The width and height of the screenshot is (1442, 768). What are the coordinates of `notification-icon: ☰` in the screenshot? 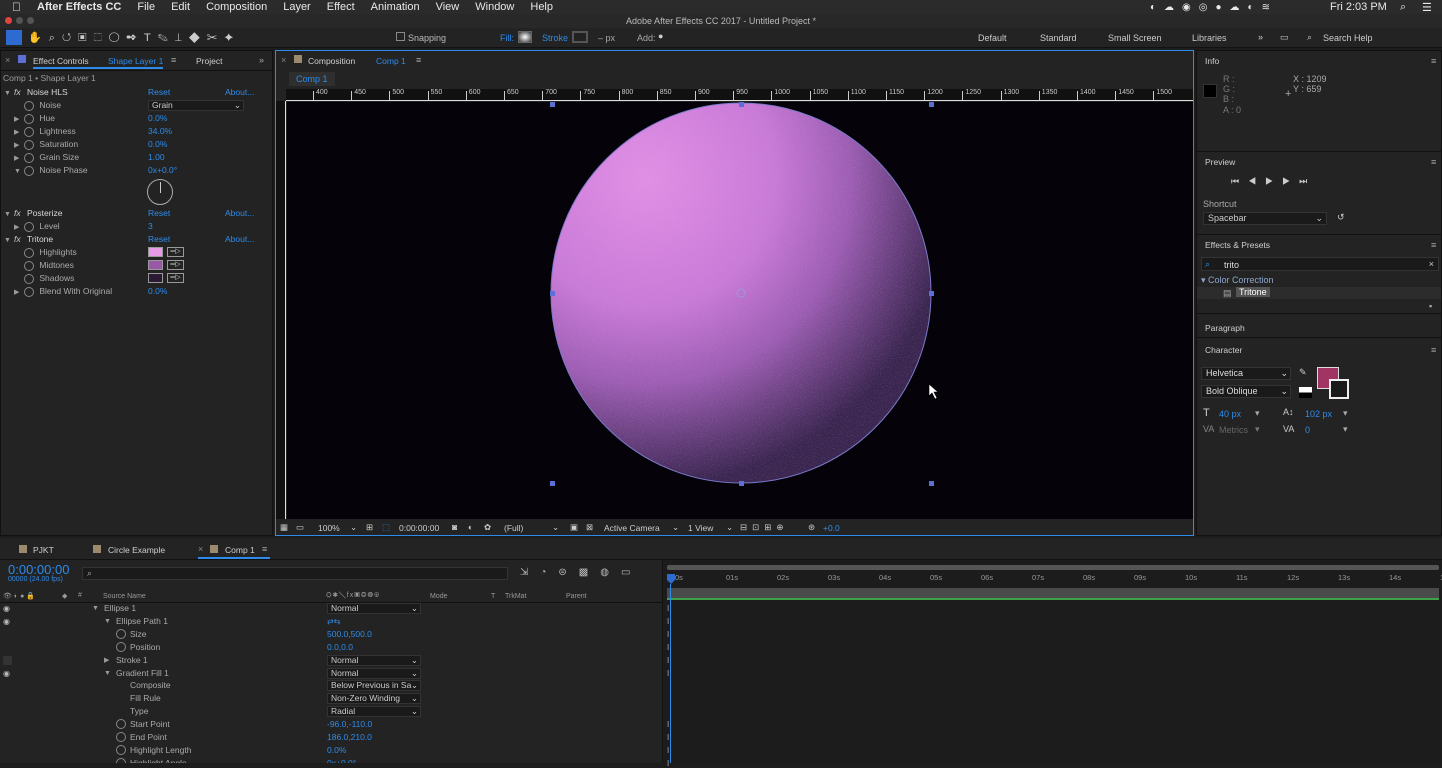 It's located at (1427, 7).